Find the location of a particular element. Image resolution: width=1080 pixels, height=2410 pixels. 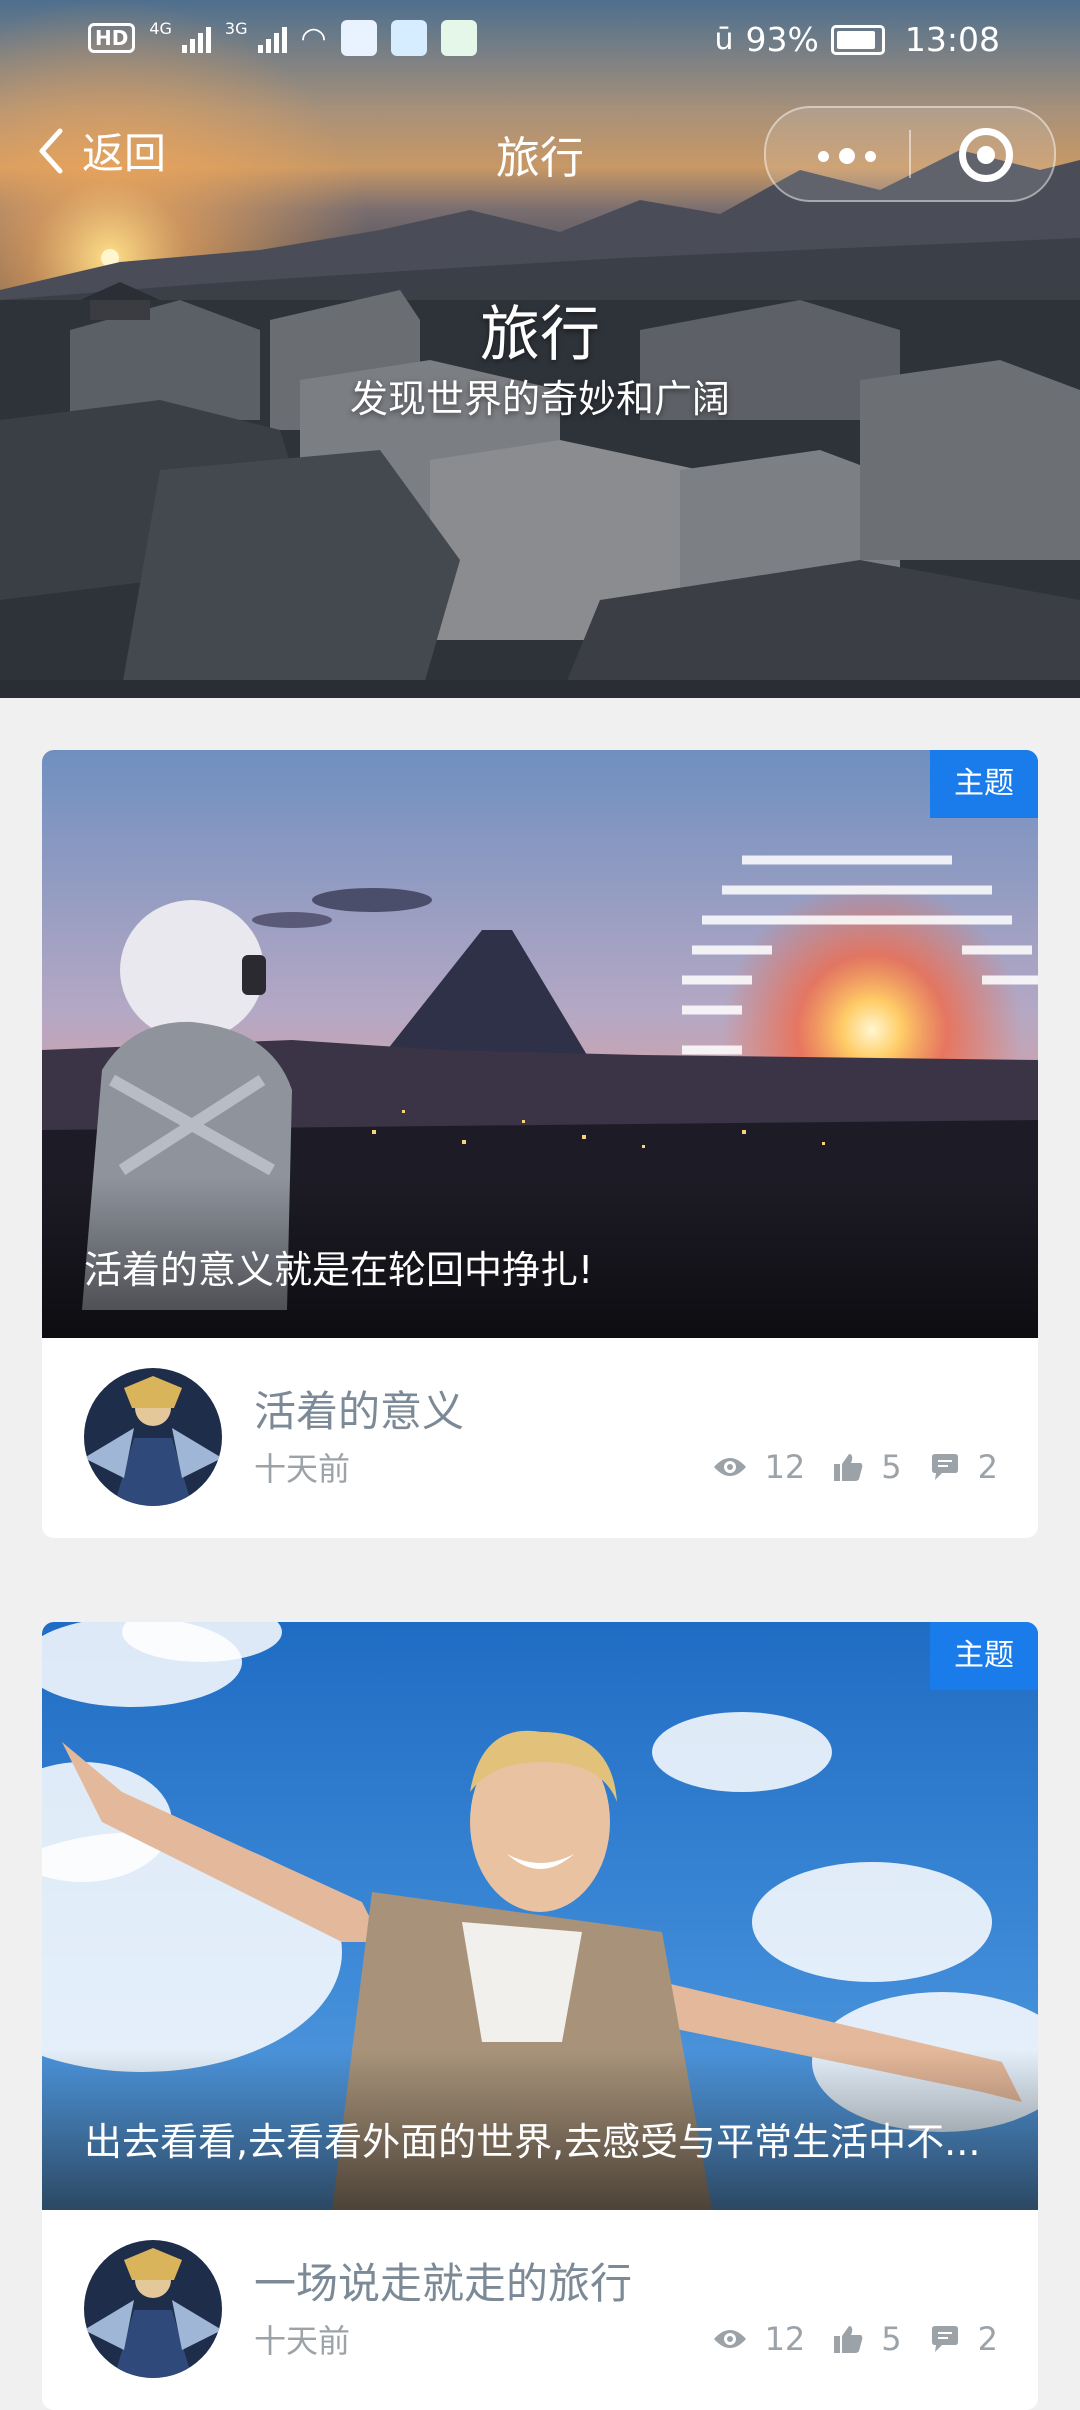

post-meta: 活着的意义 十天前 12 5 2 is located at coordinates (540, 1438).